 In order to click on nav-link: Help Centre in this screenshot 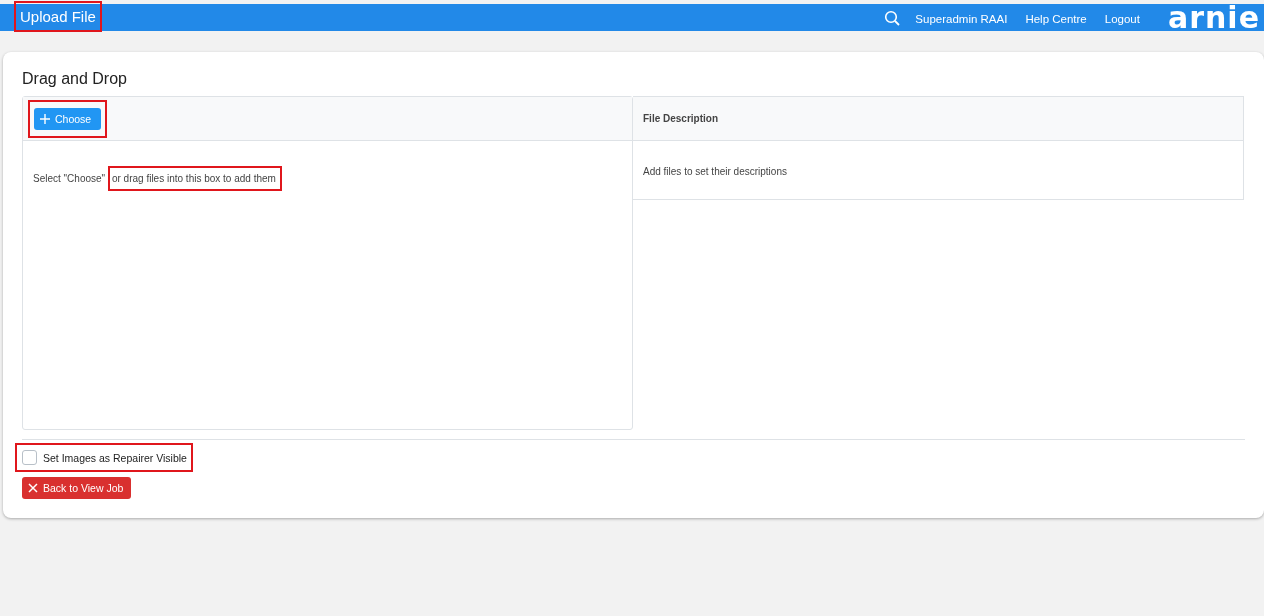, I will do `click(1056, 18)`.